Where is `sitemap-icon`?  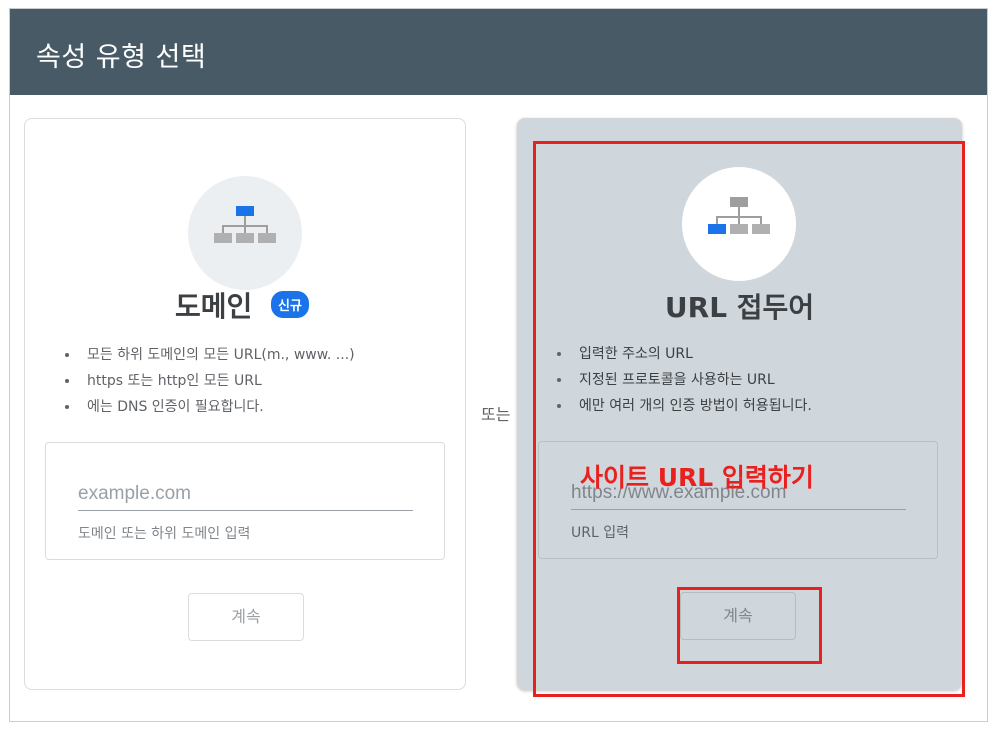
sitemap-icon is located at coordinates (245, 233).